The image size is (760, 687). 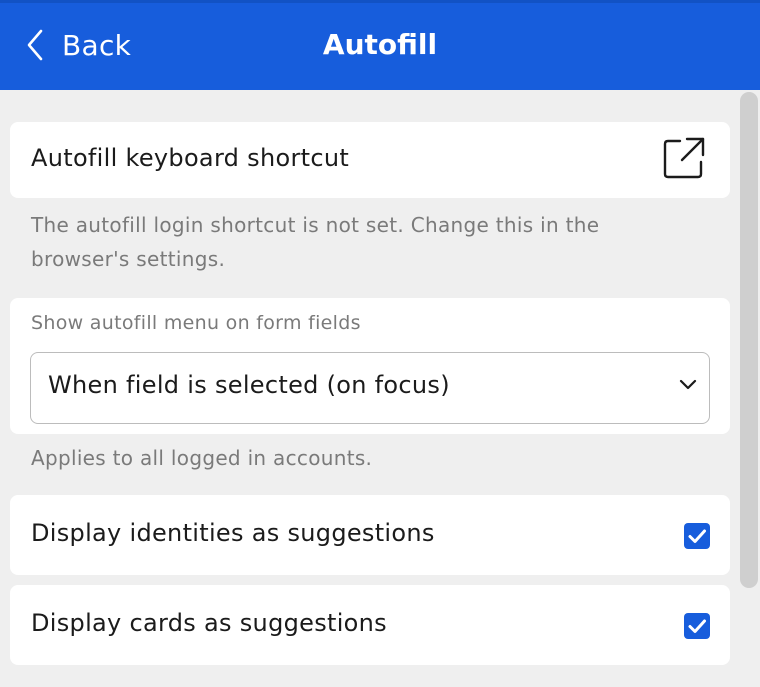 I want to click on cards-suggestion-row: Display cards as suggestions, so click(x=370, y=625).